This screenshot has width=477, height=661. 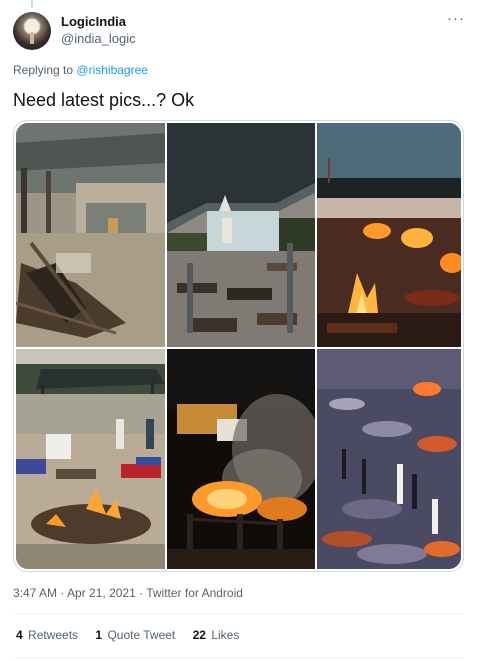 I want to click on author-display-name: LogicIndia, so click(x=93, y=21).